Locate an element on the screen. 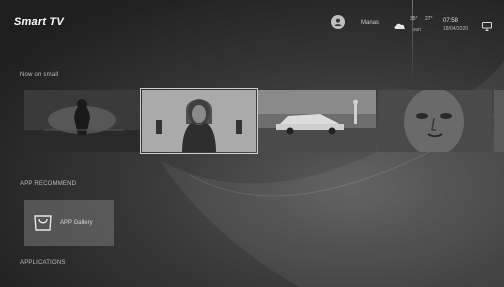  section-title-applications: APPLICATIONS is located at coordinates (43, 263).